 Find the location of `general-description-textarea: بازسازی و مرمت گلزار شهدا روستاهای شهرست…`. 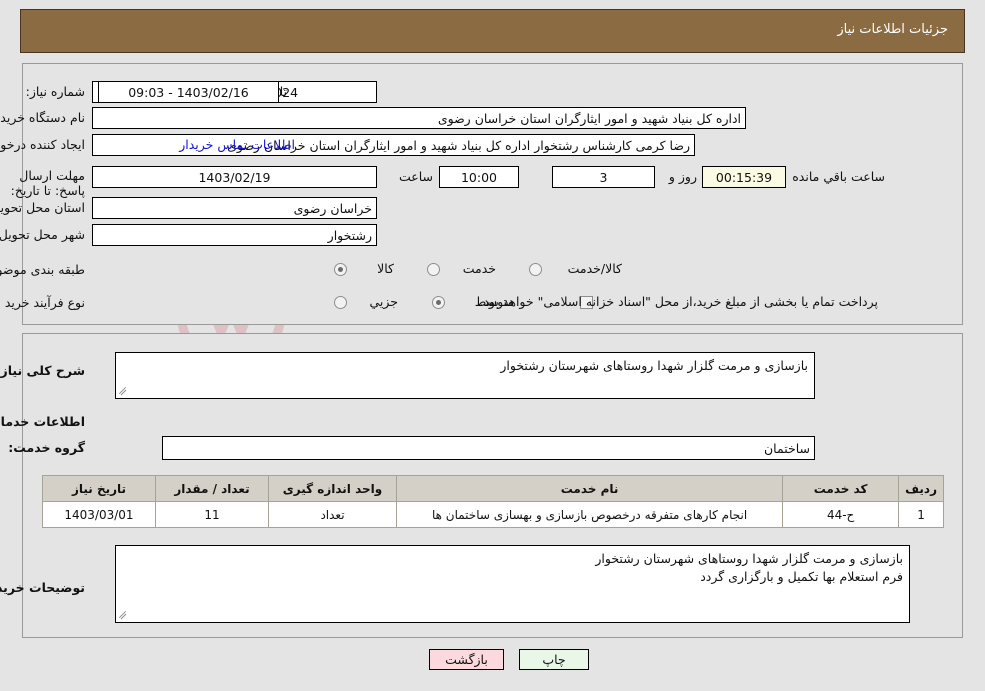

general-description-textarea: بازسازی و مرمت گلزار شهدا روستاهای شهرست… is located at coordinates (465, 375).